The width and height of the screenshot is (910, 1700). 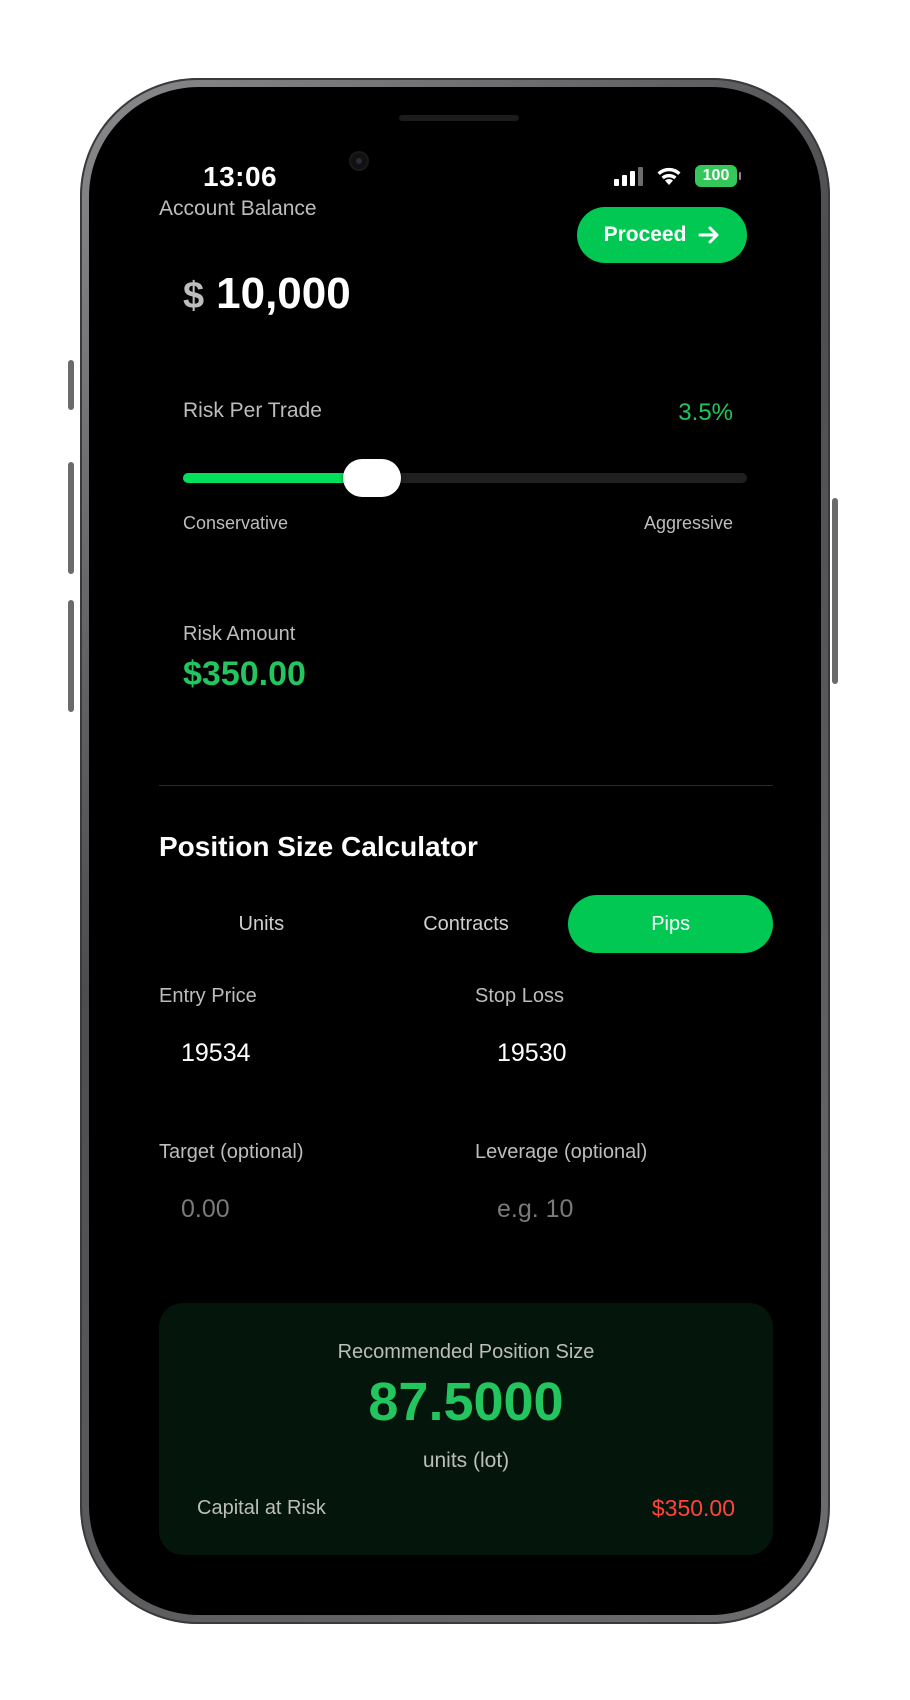 What do you see at coordinates (466, 1402) in the screenshot?
I see `recommended-position-size: 87.5000` at bounding box center [466, 1402].